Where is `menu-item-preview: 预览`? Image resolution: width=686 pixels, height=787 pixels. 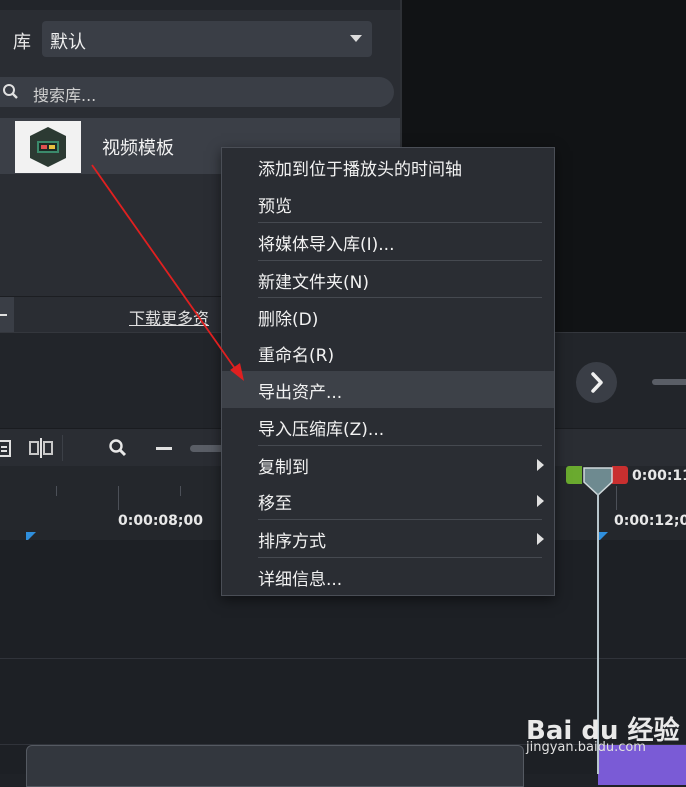
menu-item-preview: 预览 is located at coordinates (388, 203).